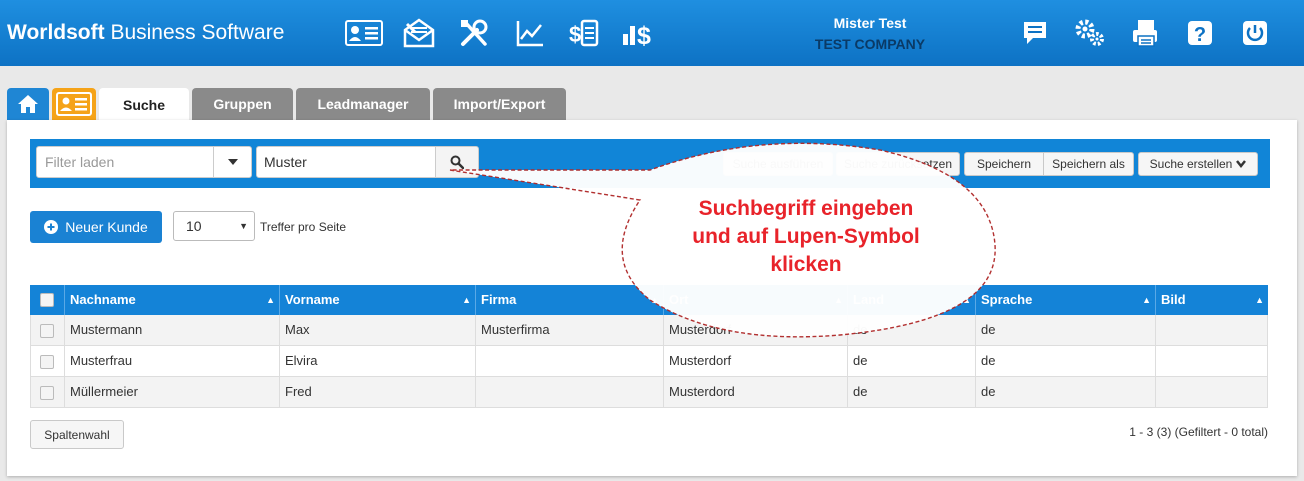 Image resolution: width=1304 pixels, height=481 pixels. I want to click on brand-logo: Worldsoft Business Software, so click(145, 33).